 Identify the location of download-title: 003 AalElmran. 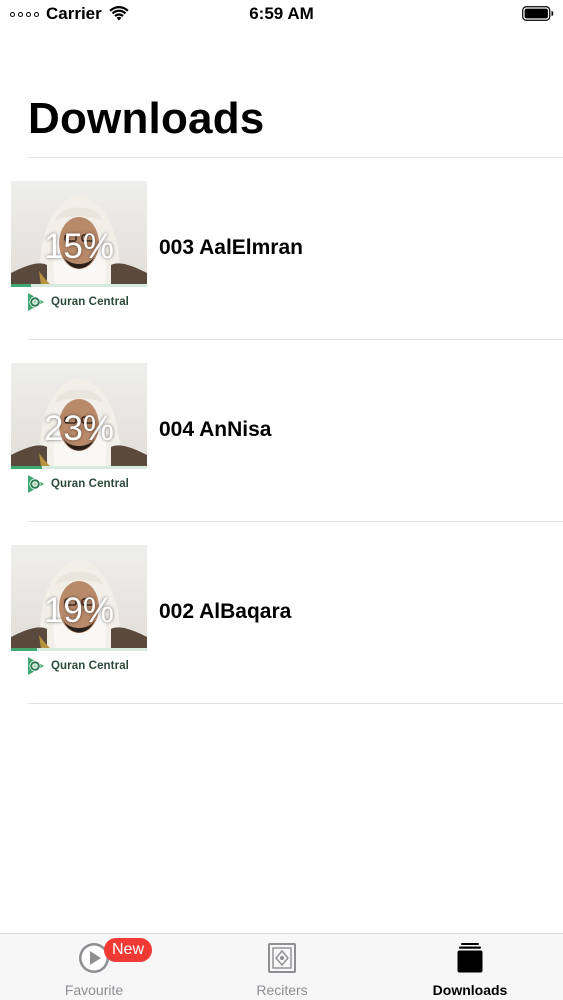
(231, 247).